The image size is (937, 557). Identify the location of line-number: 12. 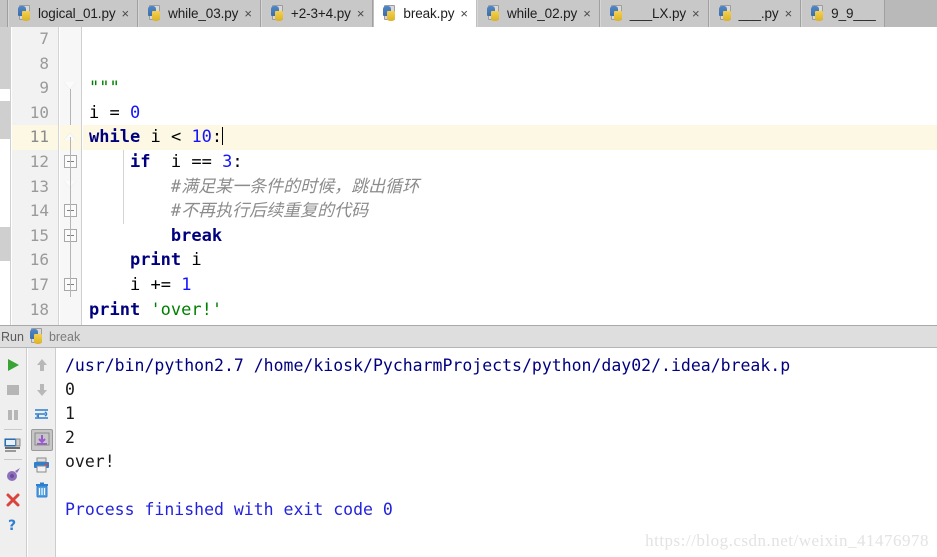
(39, 161).